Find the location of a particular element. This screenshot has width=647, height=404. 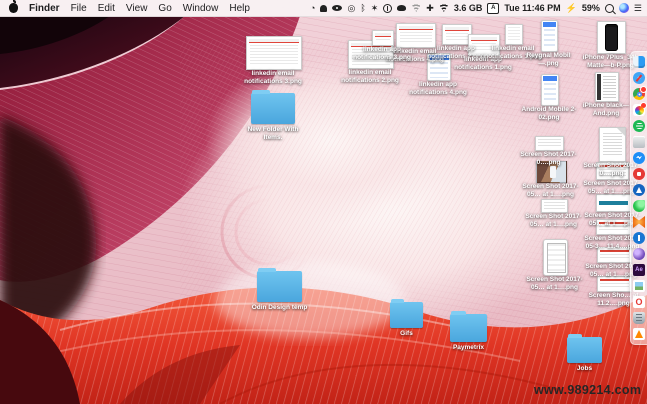

spotify-icon is located at coordinates (639, 126).